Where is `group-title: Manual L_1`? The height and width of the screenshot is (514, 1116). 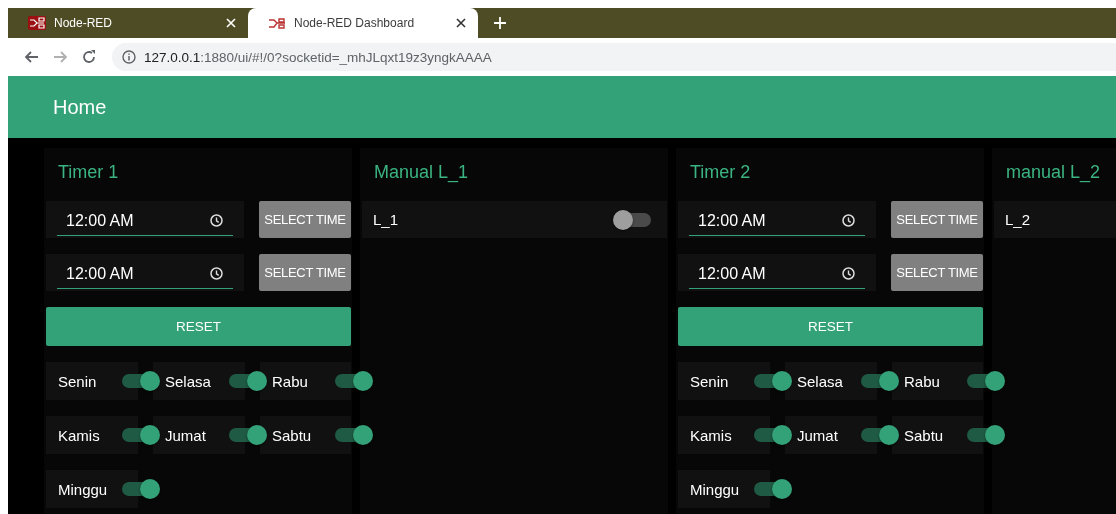 group-title: Manual L_1 is located at coordinates (421, 172).